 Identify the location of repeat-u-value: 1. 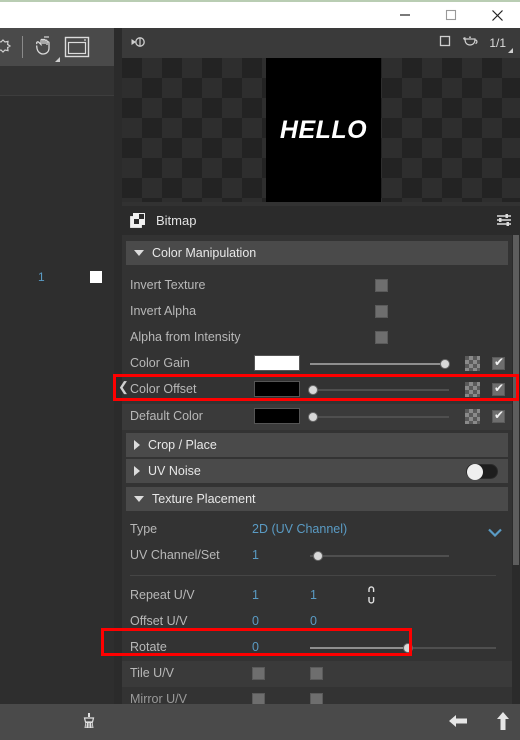
(255, 595).